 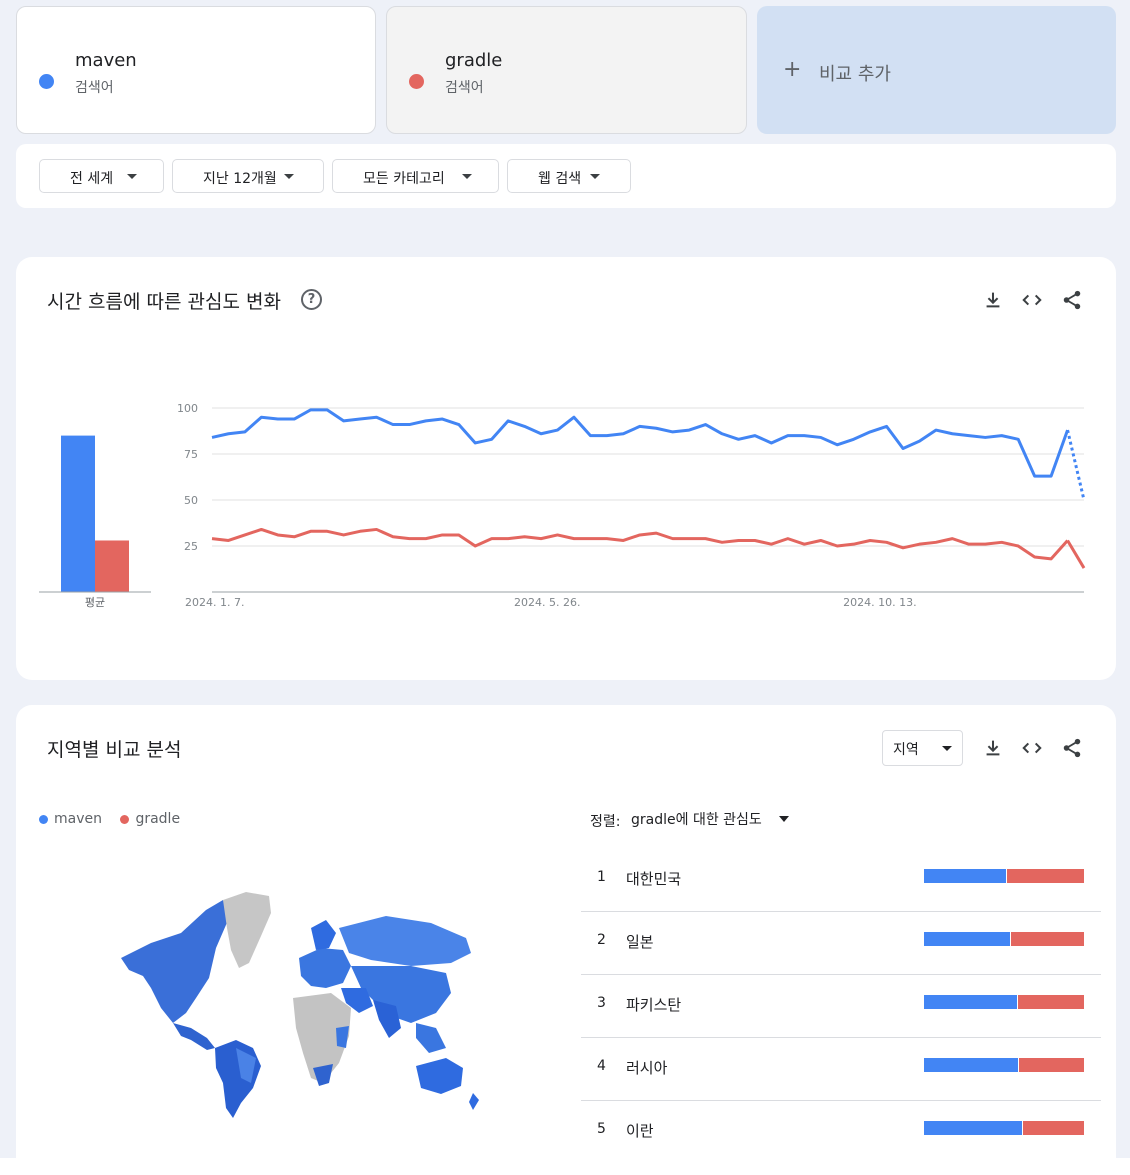 I want to click on filter-label: 웹 검색, so click(x=560, y=179).